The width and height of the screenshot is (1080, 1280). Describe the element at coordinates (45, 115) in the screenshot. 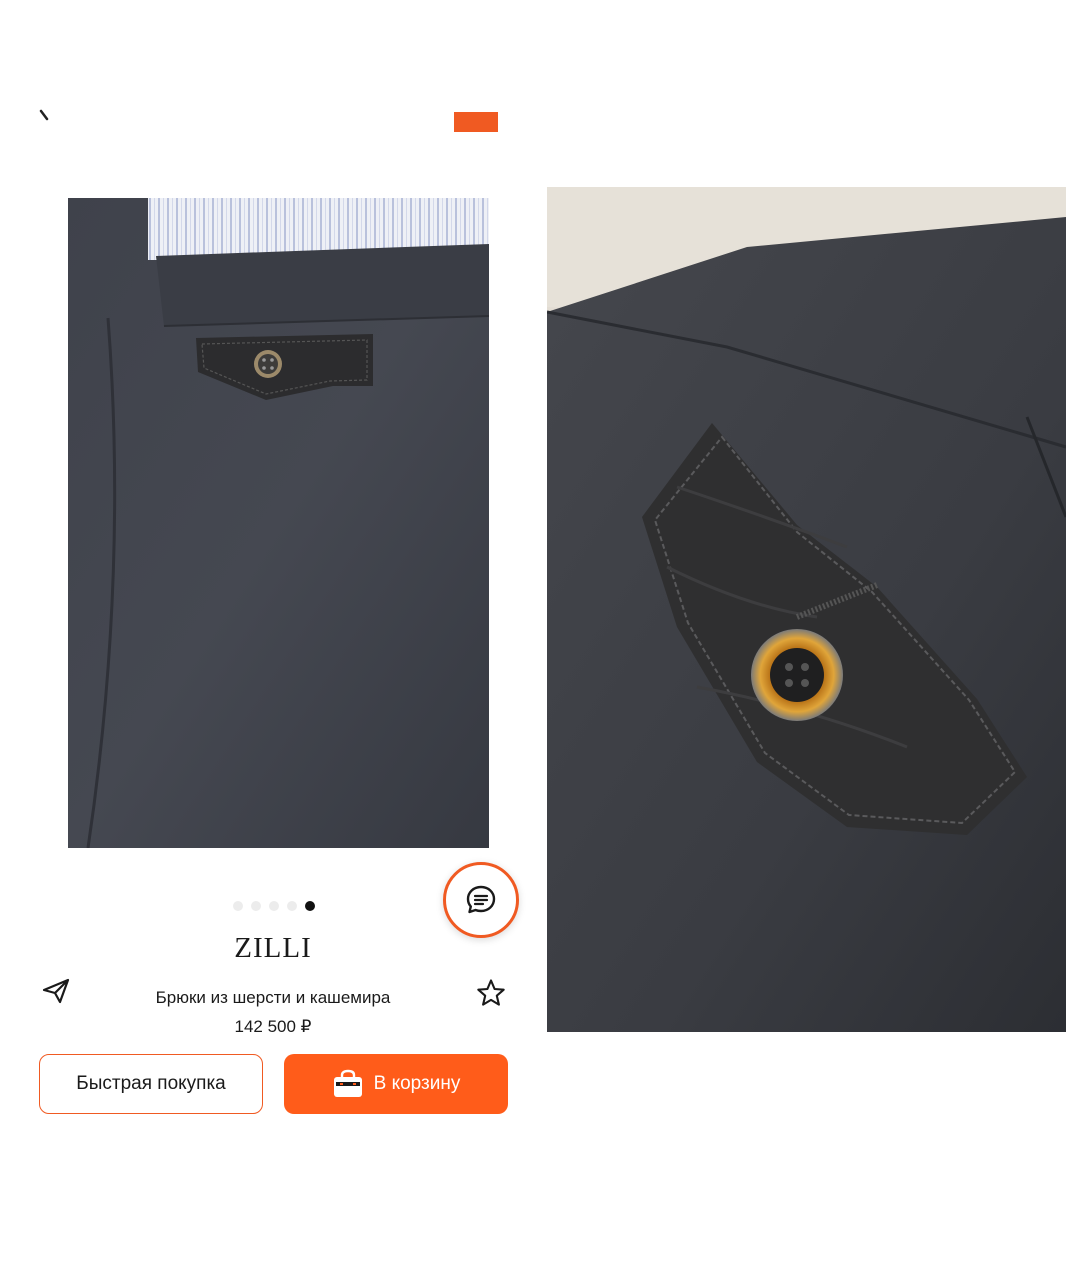

I see `back-arrow-icon` at that location.